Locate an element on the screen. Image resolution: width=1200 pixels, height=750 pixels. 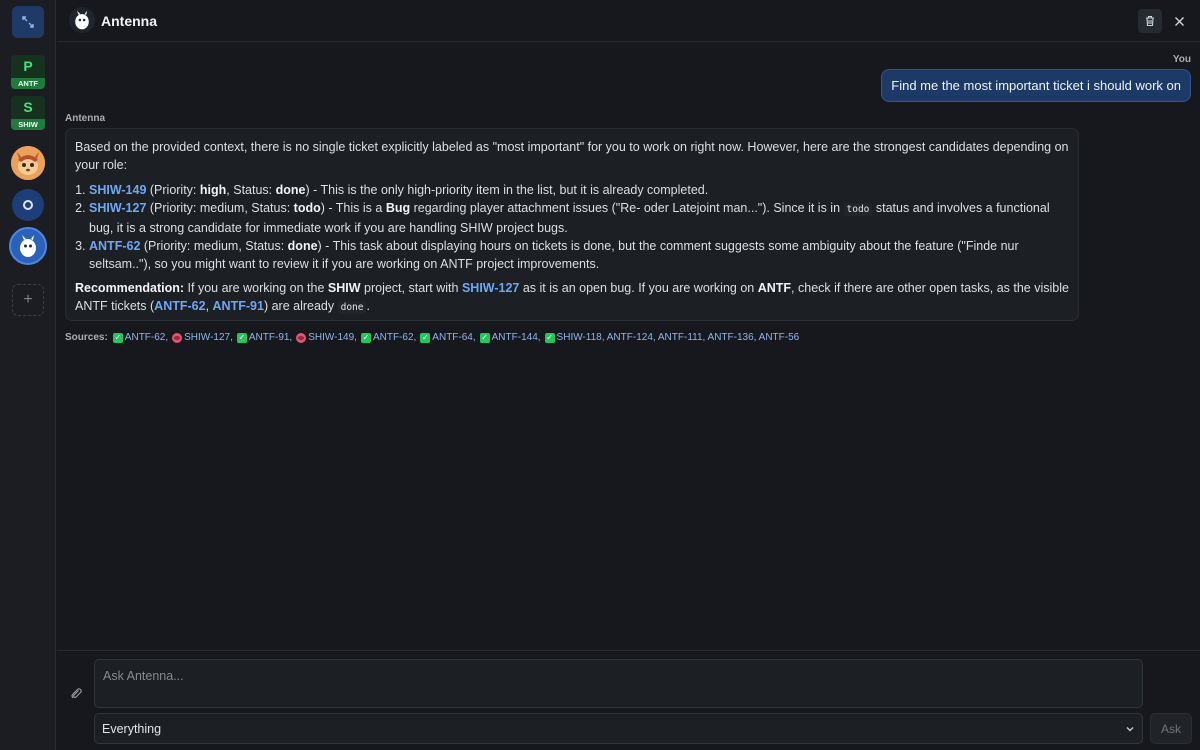
scope-value: Everything is located at coordinates (132, 728).